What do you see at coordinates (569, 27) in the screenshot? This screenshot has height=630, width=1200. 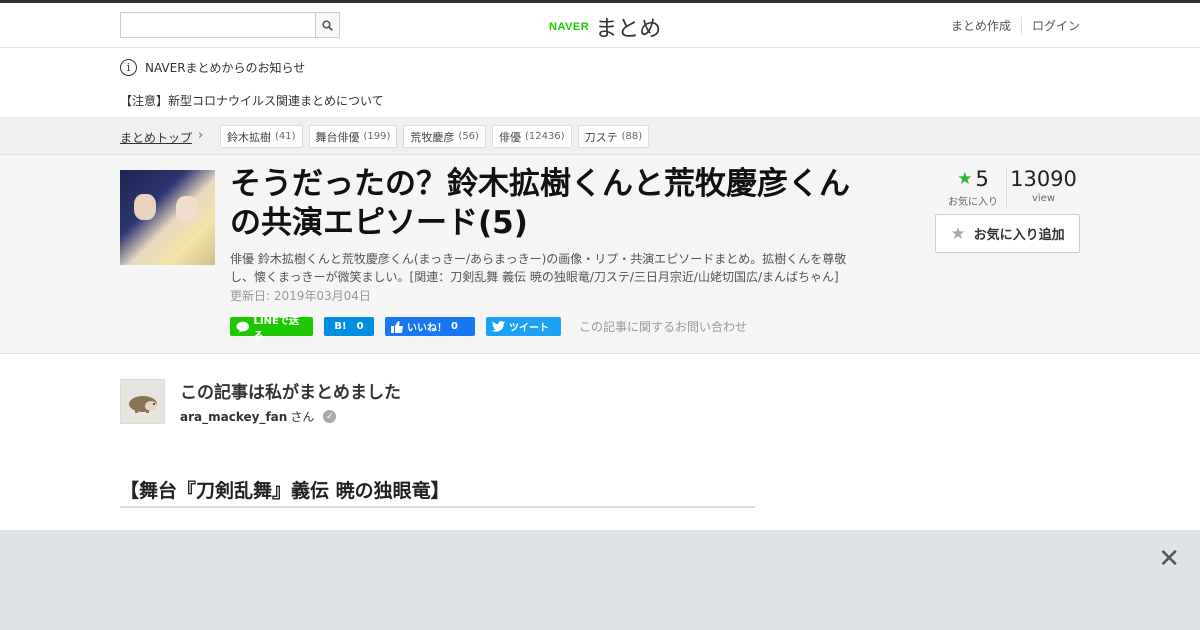 I see `logo-brand: NAVER` at bounding box center [569, 27].